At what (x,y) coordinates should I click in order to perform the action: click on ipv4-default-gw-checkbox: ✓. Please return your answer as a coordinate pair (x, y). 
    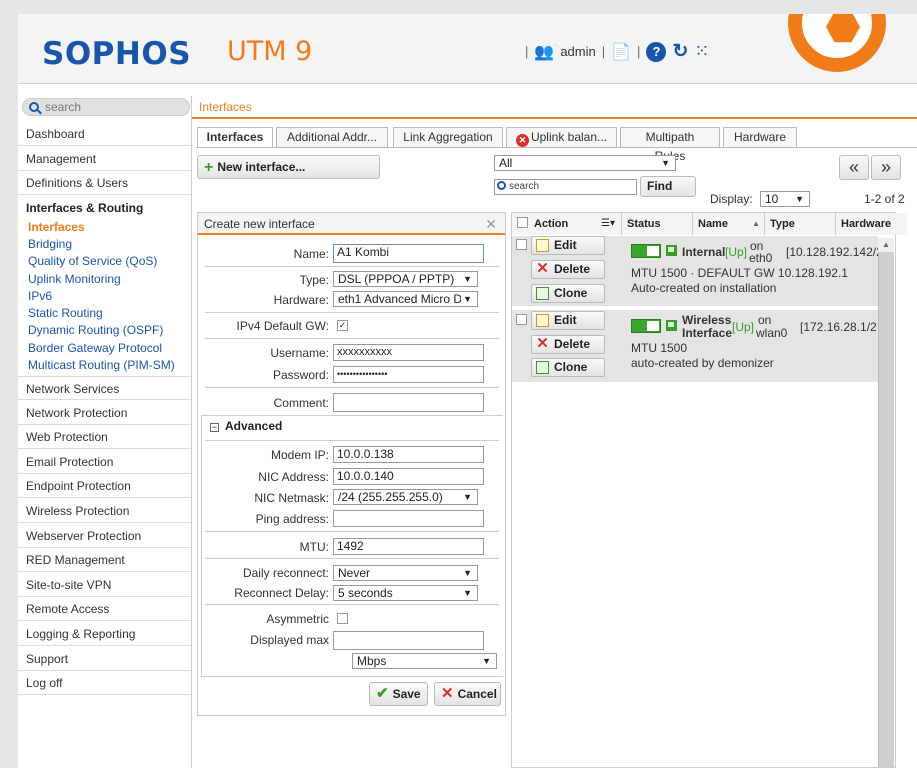
    Looking at the image, I should click on (342, 325).